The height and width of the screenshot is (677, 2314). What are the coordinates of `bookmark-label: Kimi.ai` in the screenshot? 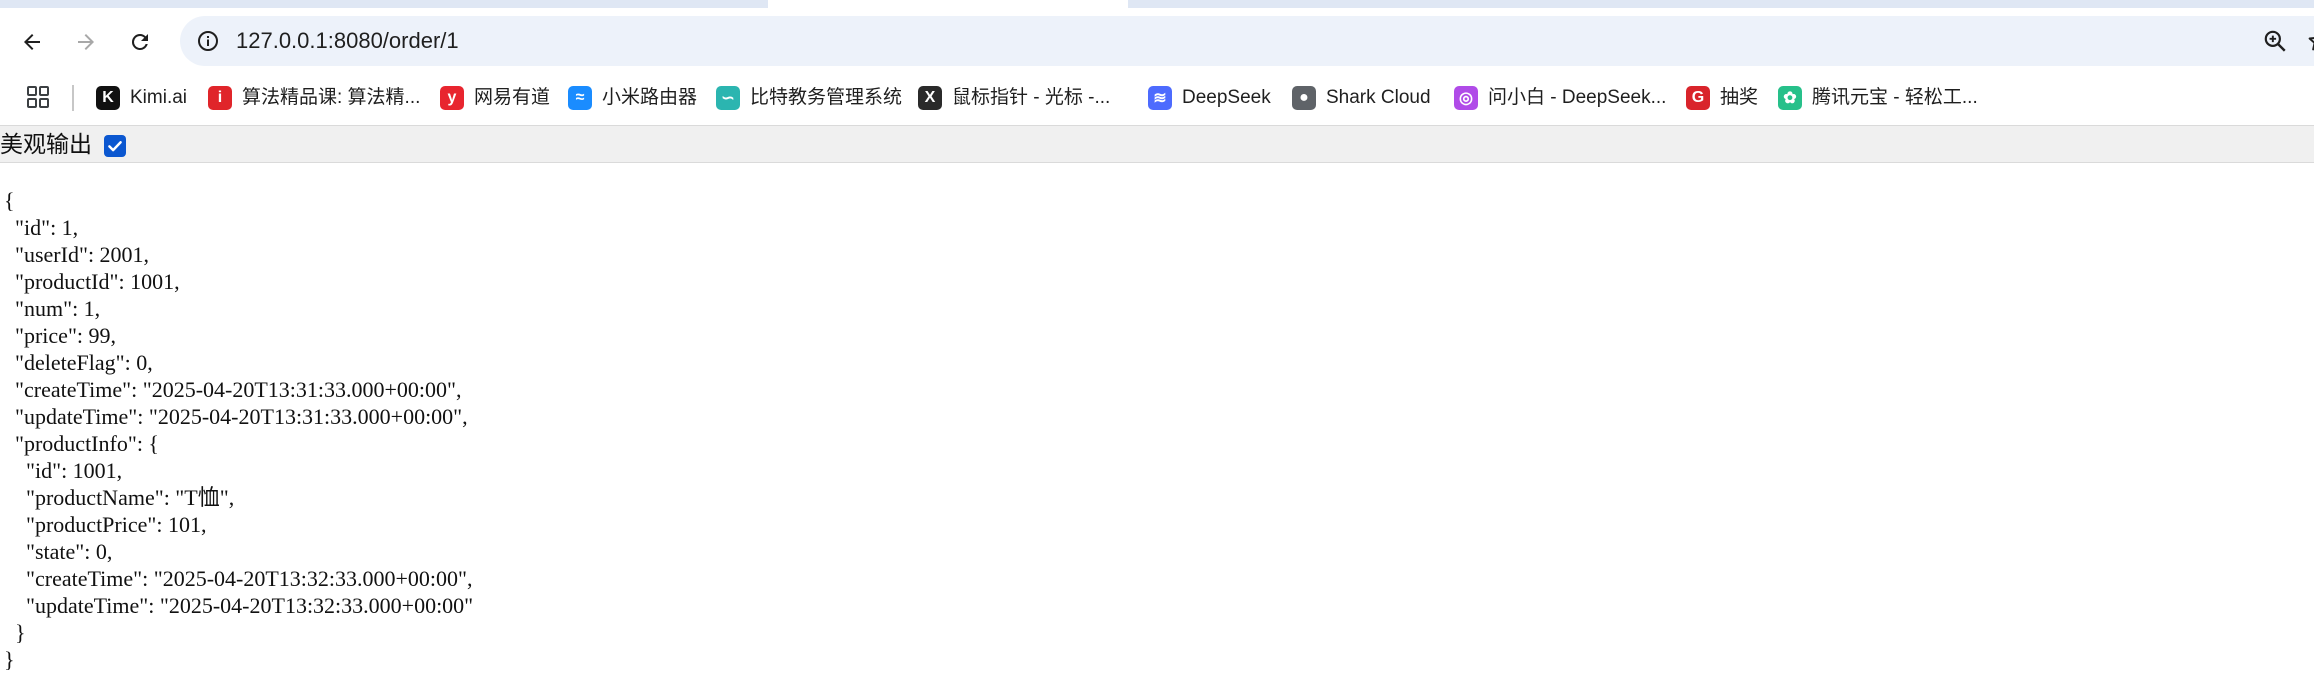 It's located at (159, 97).